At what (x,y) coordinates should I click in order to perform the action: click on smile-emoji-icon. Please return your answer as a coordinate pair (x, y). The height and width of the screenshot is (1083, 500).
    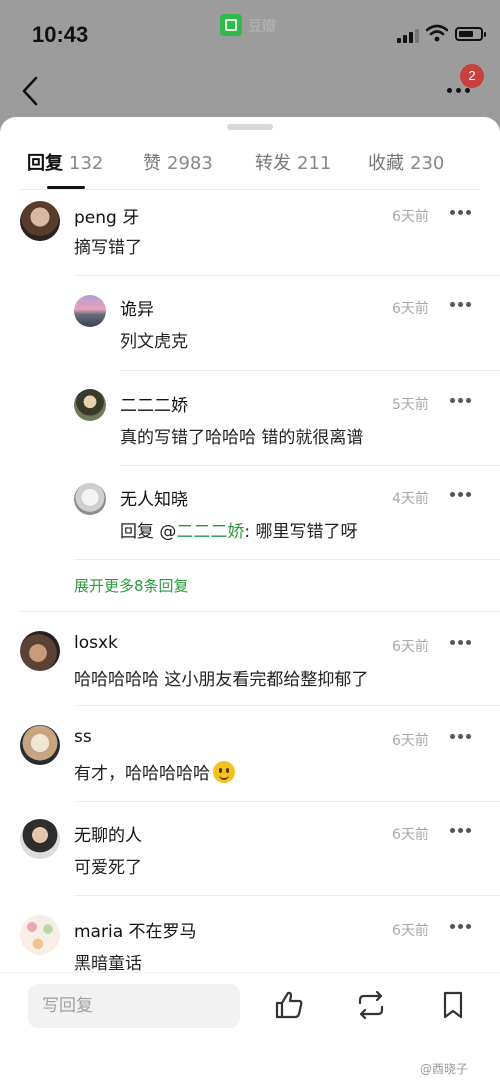
    Looking at the image, I should click on (224, 772).